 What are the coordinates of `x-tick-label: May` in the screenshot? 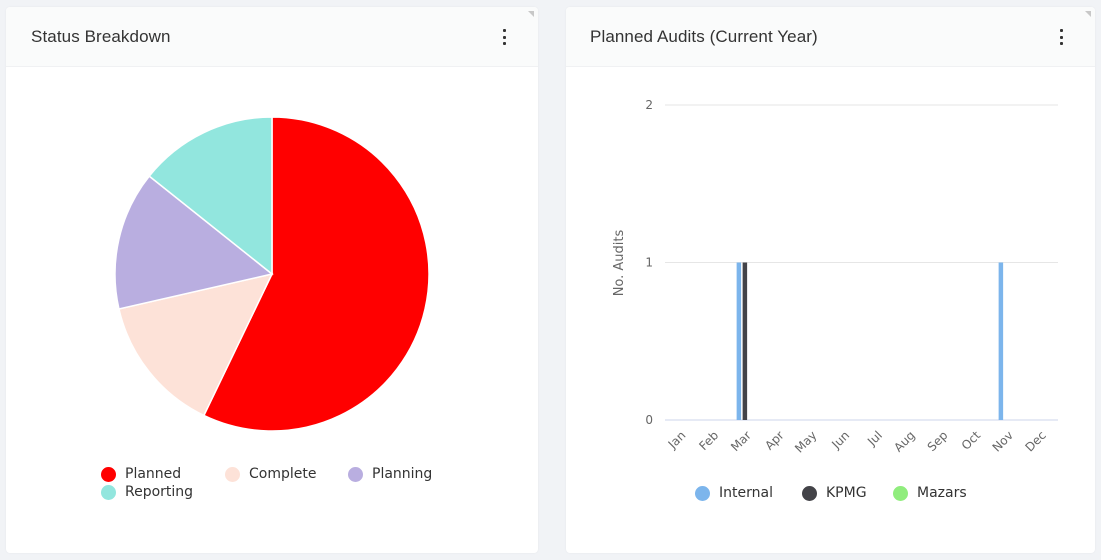 It's located at (805, 441).